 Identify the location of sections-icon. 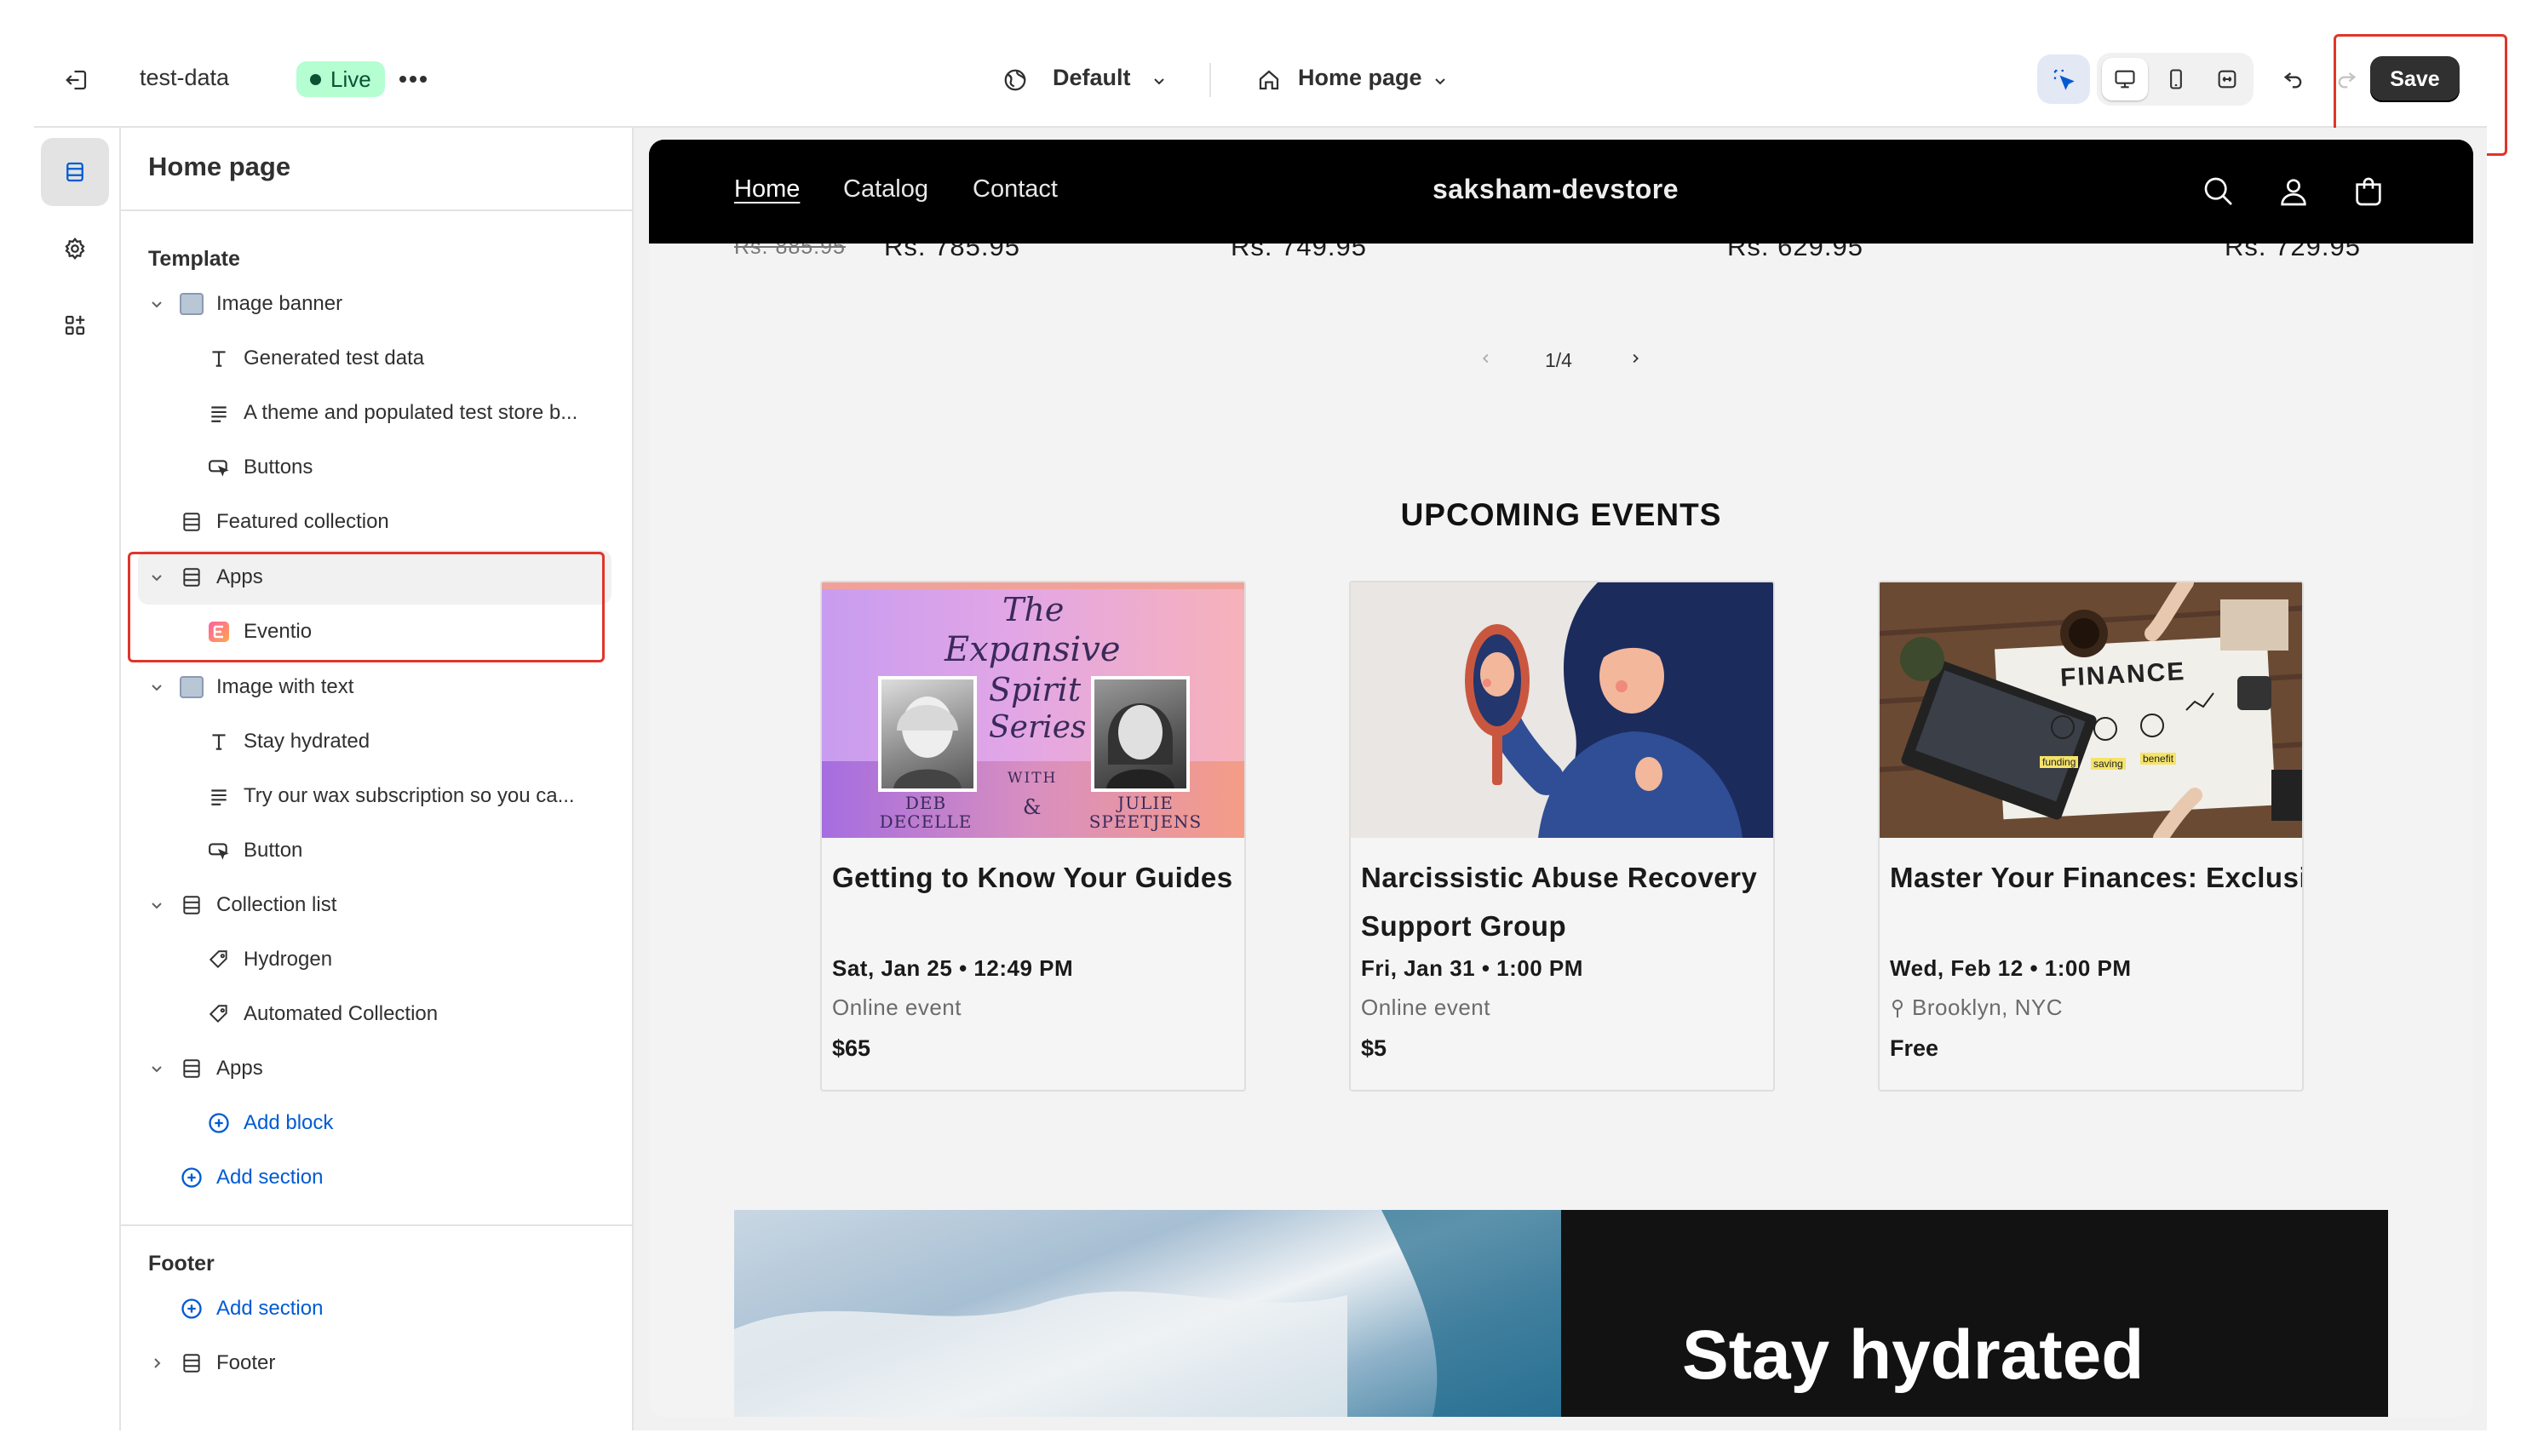
(75, 172).